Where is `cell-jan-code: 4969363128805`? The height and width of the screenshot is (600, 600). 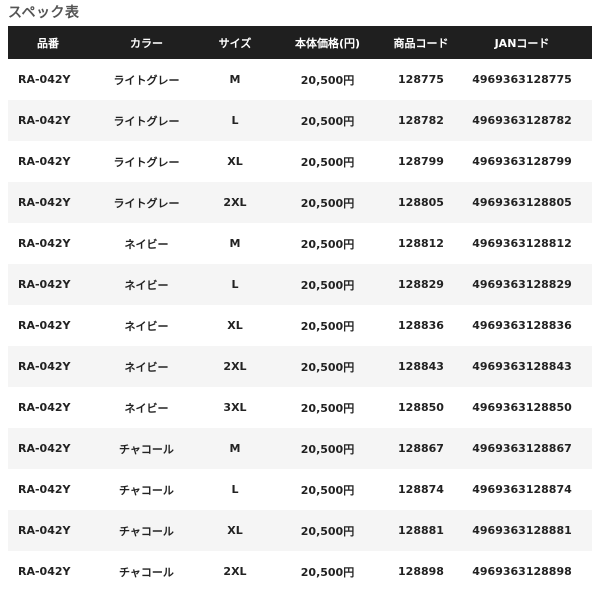 cell-jan-code: 4969363128805 is located at coordinates (522, 202).